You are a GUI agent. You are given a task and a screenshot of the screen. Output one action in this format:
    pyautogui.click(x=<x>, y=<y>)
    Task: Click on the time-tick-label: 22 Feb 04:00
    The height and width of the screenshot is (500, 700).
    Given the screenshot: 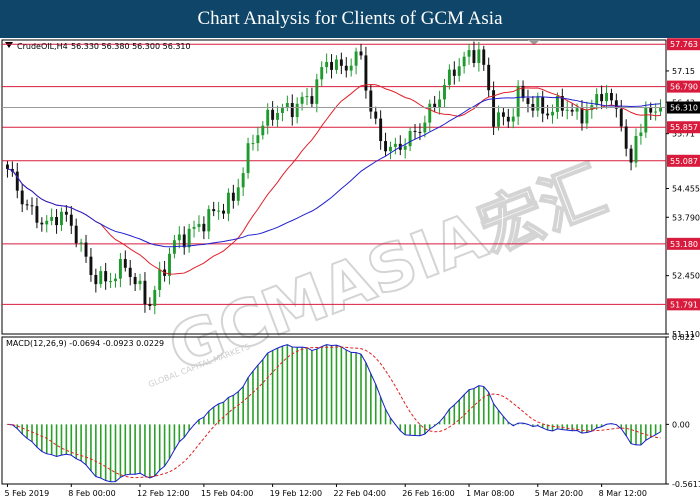 What is the action you would take?
    pyautogui.click(x=359, y=493)
    